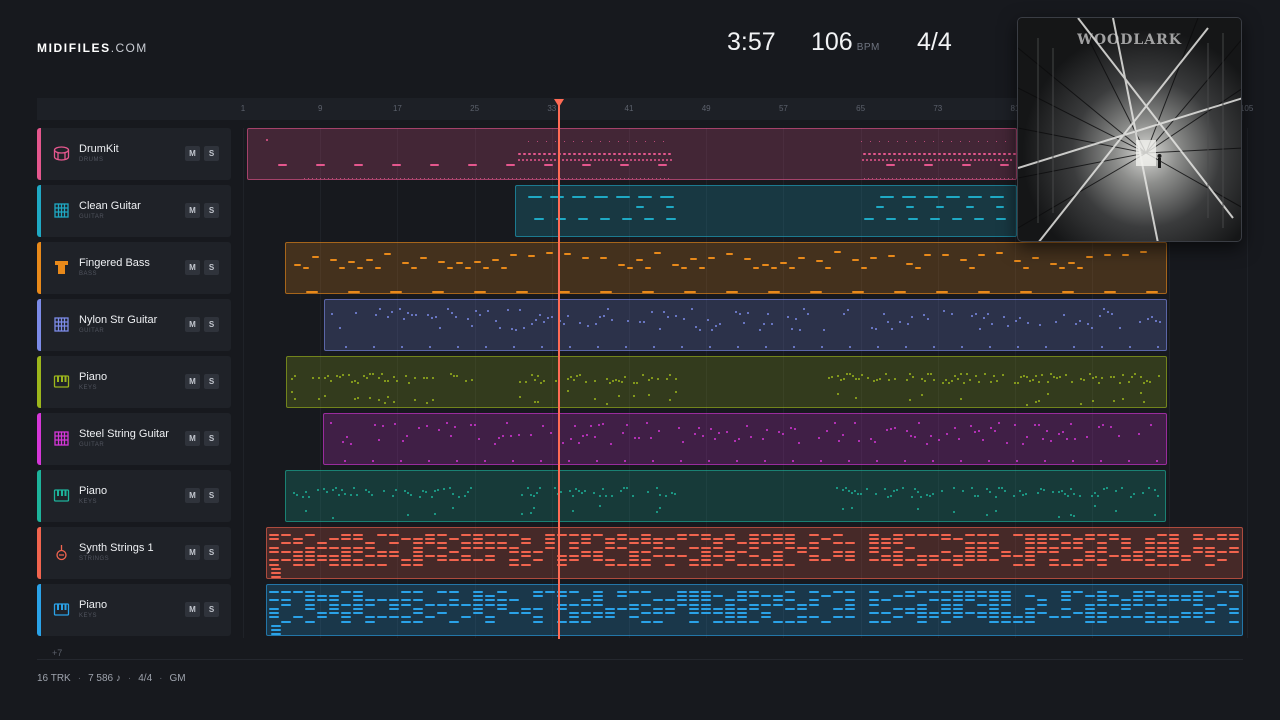  Describe the element at coordinates (134, 268) in the screenshot. I see `track-header: Fingered Bass BASS M S` at that location.